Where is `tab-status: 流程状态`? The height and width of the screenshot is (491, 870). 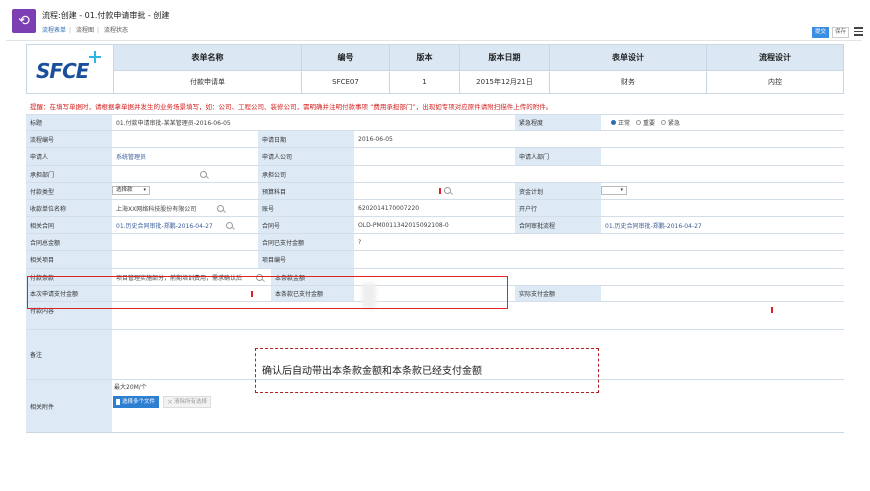 tab-status: 流程状态 is located at coordinates (116, 30).